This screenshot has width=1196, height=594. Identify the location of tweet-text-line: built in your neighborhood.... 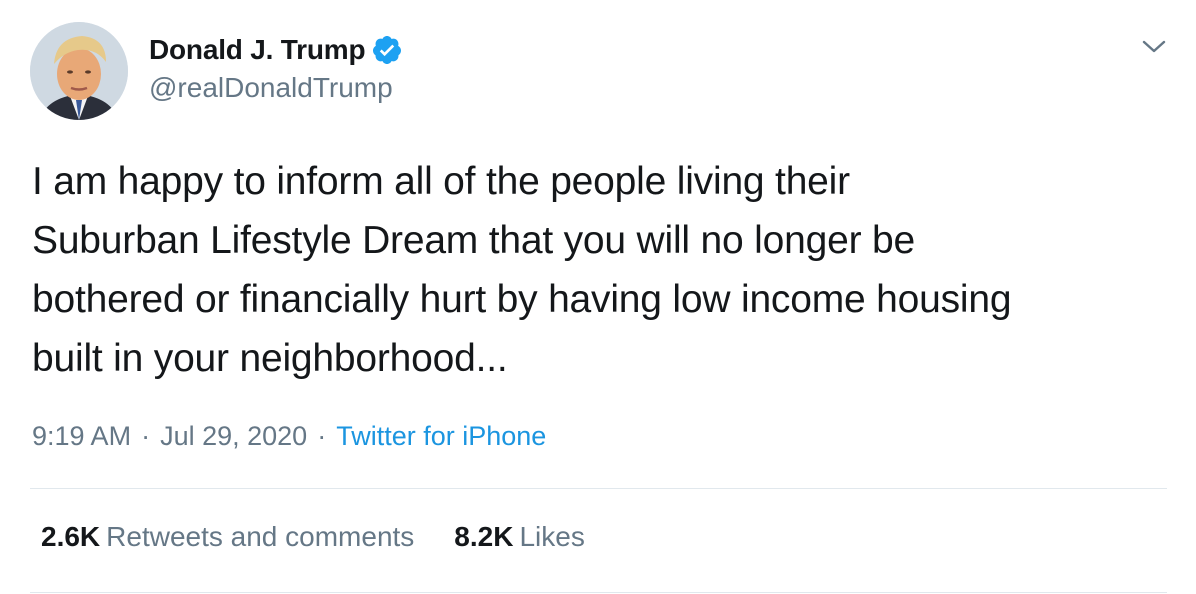
(270, 358).